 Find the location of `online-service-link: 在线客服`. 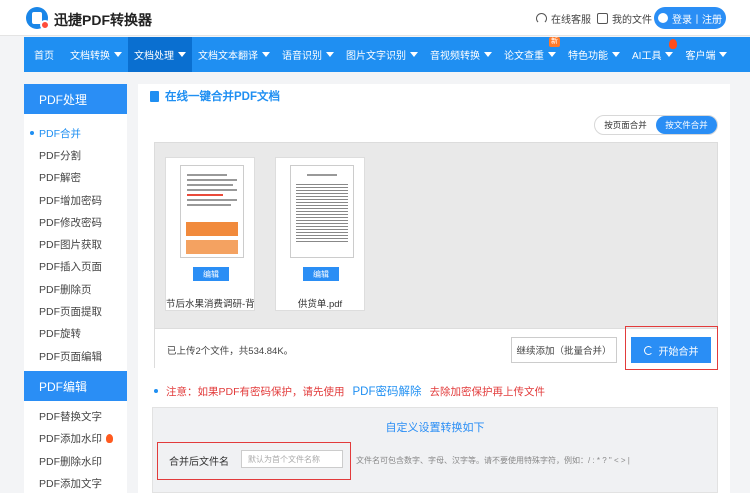

online-service-link: 在线客服 is located at coordinates (563, 18).